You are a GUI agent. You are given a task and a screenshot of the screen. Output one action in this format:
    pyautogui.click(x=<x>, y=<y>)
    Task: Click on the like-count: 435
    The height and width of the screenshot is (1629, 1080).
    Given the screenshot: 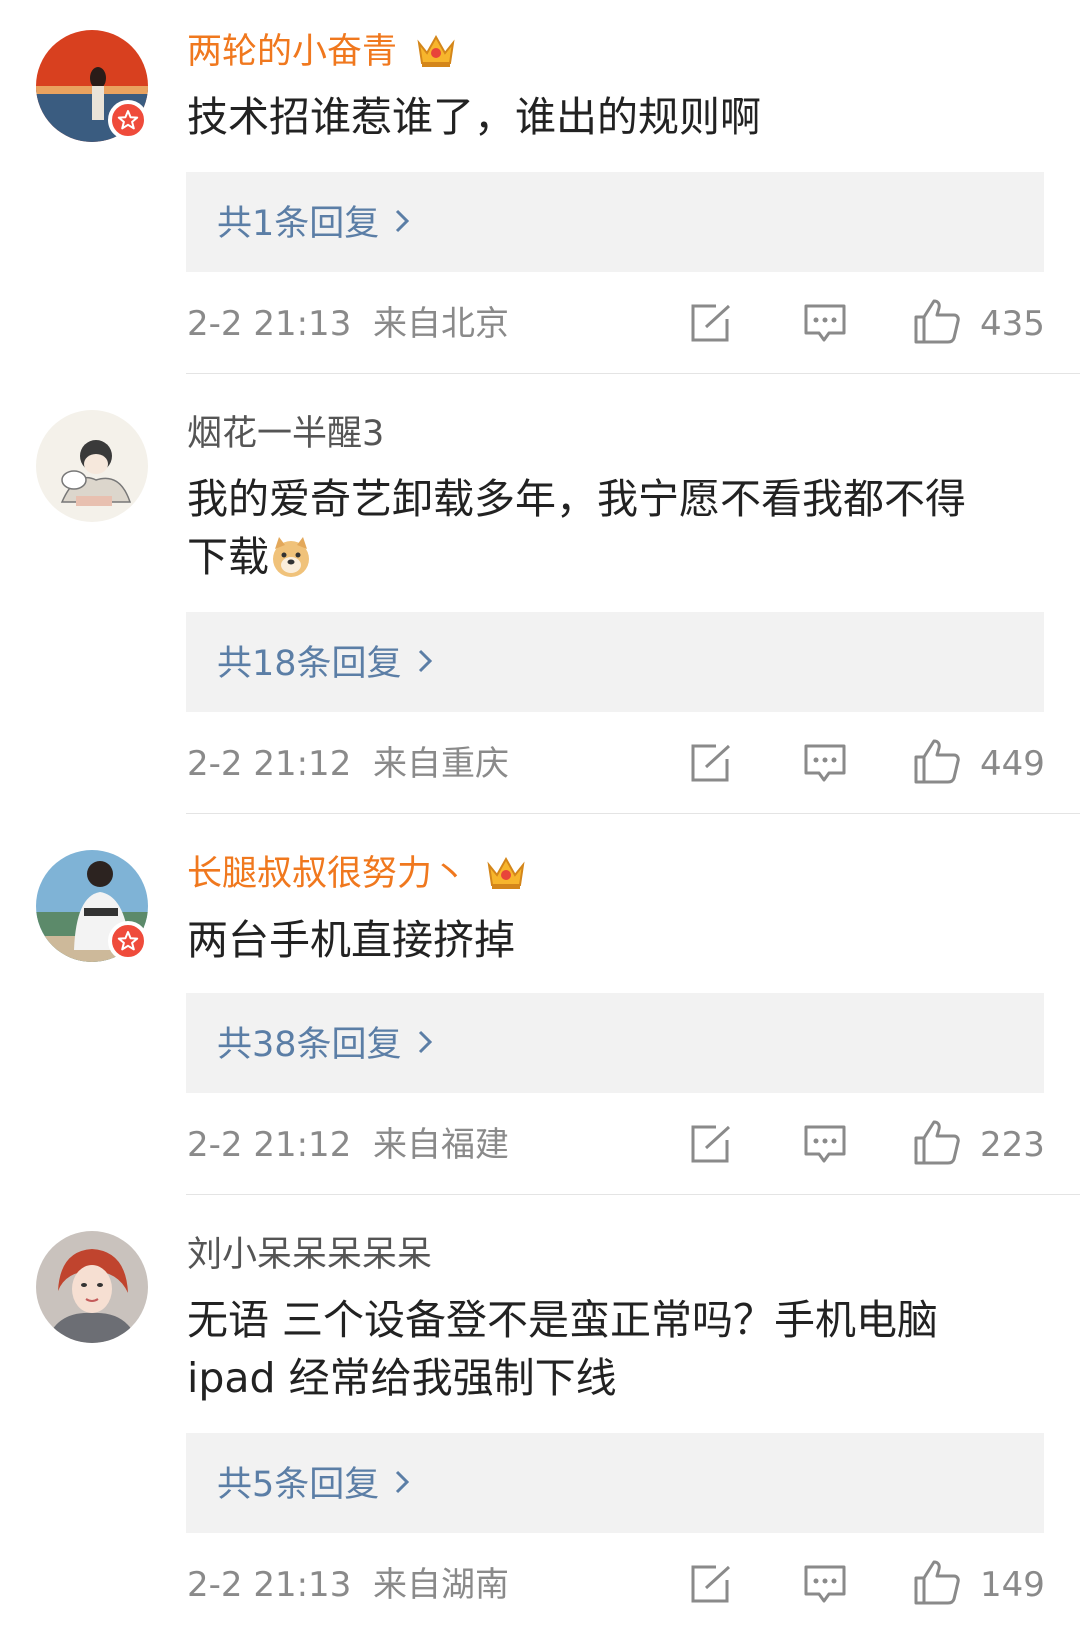 What is the action you would take?
    pyautogui.click(x=1012, y=324)
    